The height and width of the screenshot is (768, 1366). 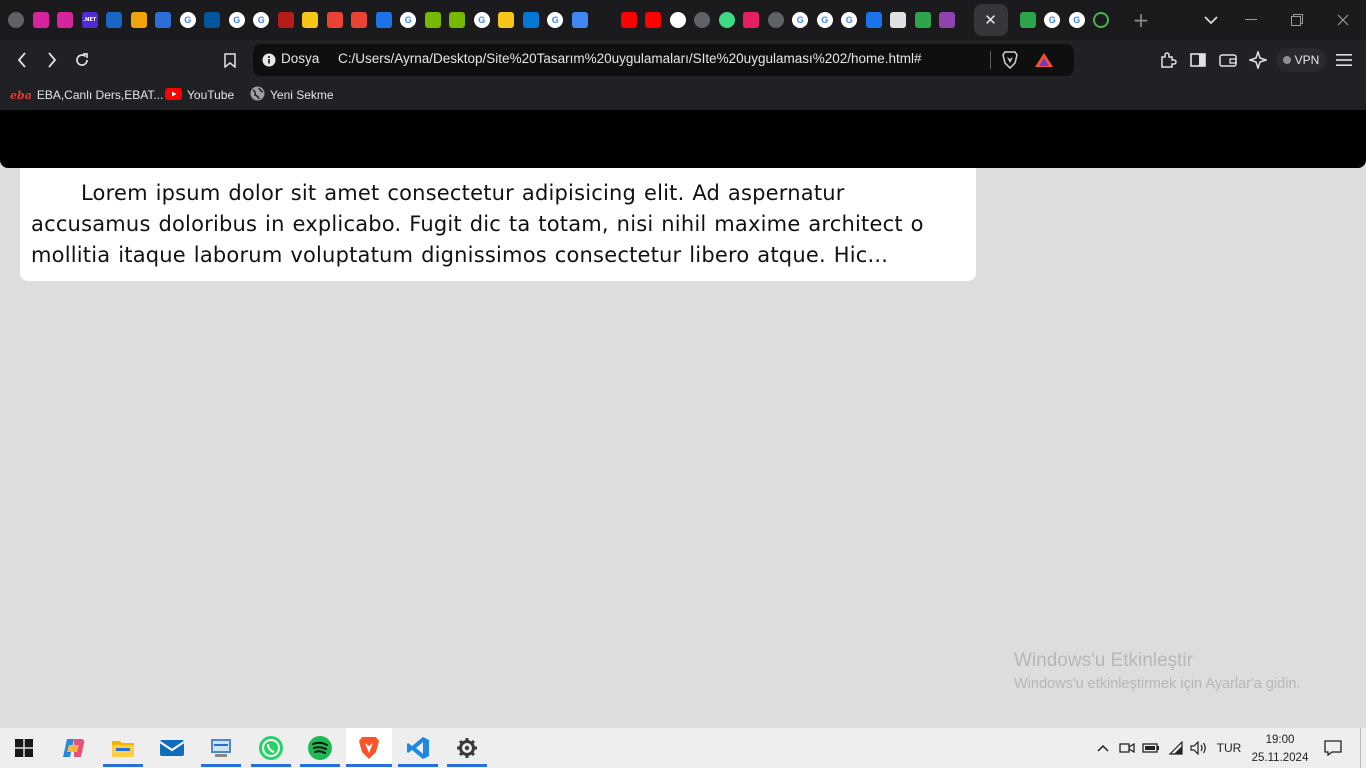 What do you see at coordinates (1343, 20) in the screenshot?
I see `close-window-button` at bounding box center [1343, 20].